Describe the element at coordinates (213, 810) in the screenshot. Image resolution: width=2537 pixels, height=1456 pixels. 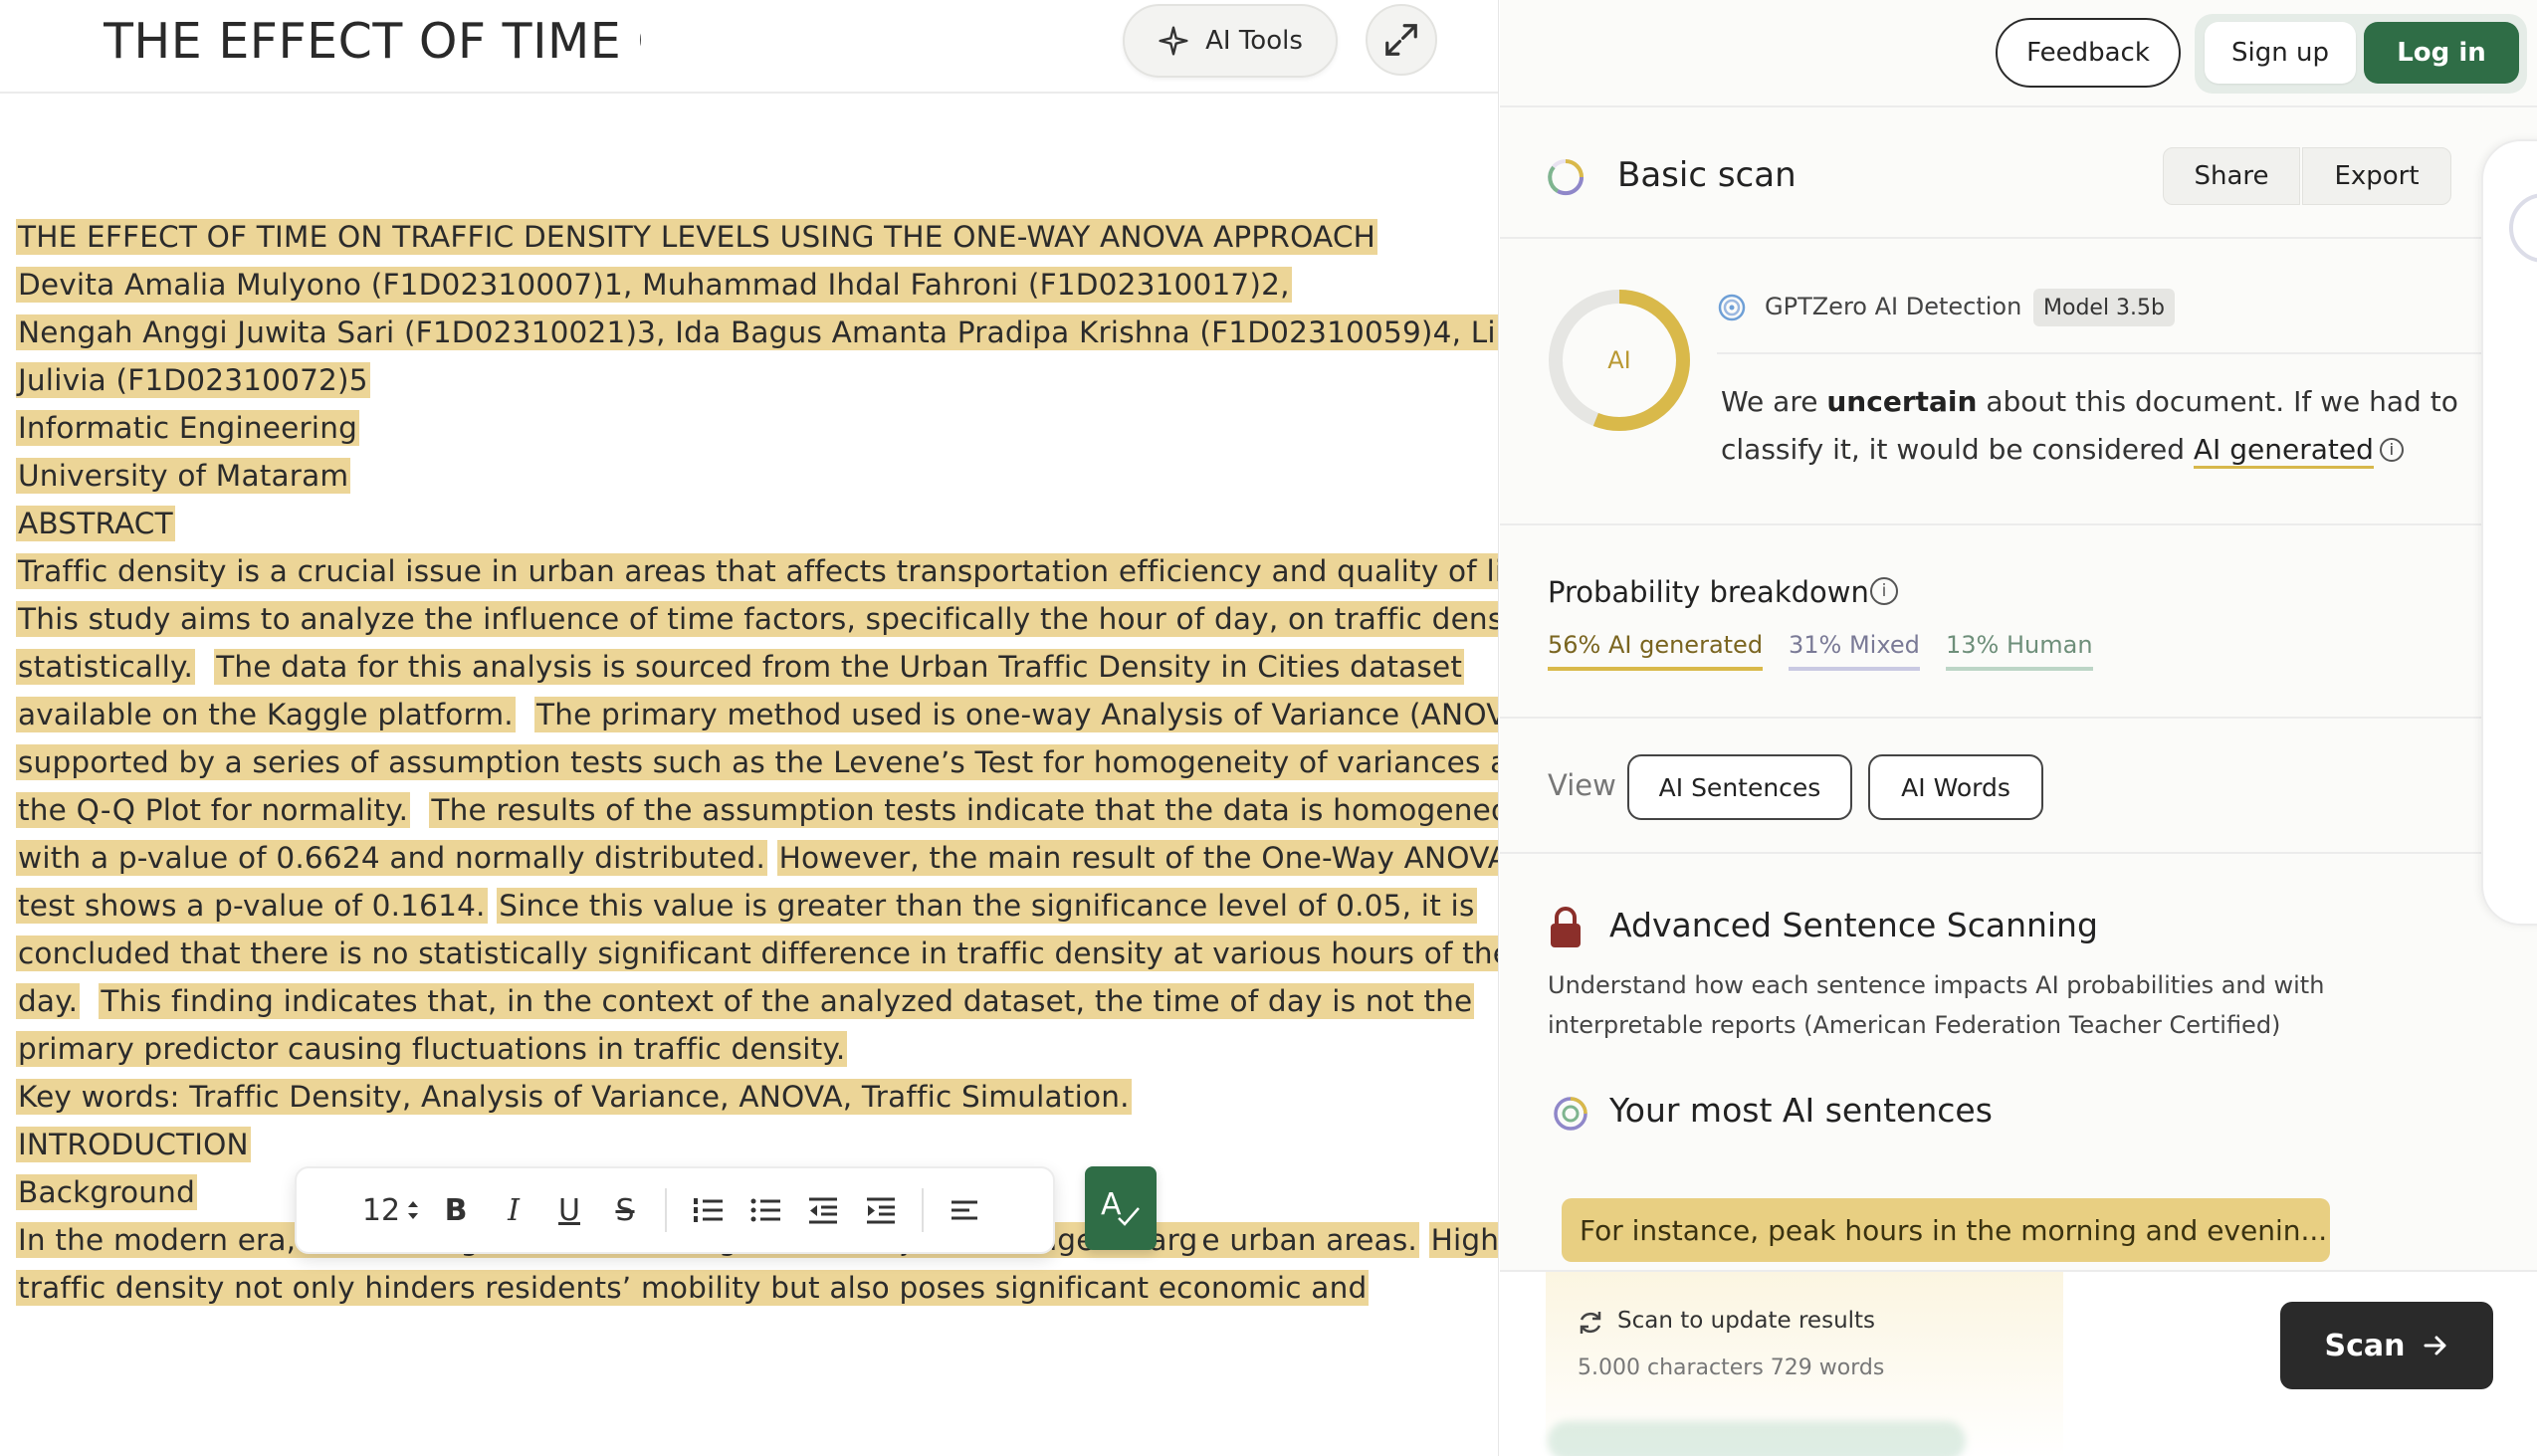
I see `highlighted-text: the Q-Q Plot for normality.` at that location.